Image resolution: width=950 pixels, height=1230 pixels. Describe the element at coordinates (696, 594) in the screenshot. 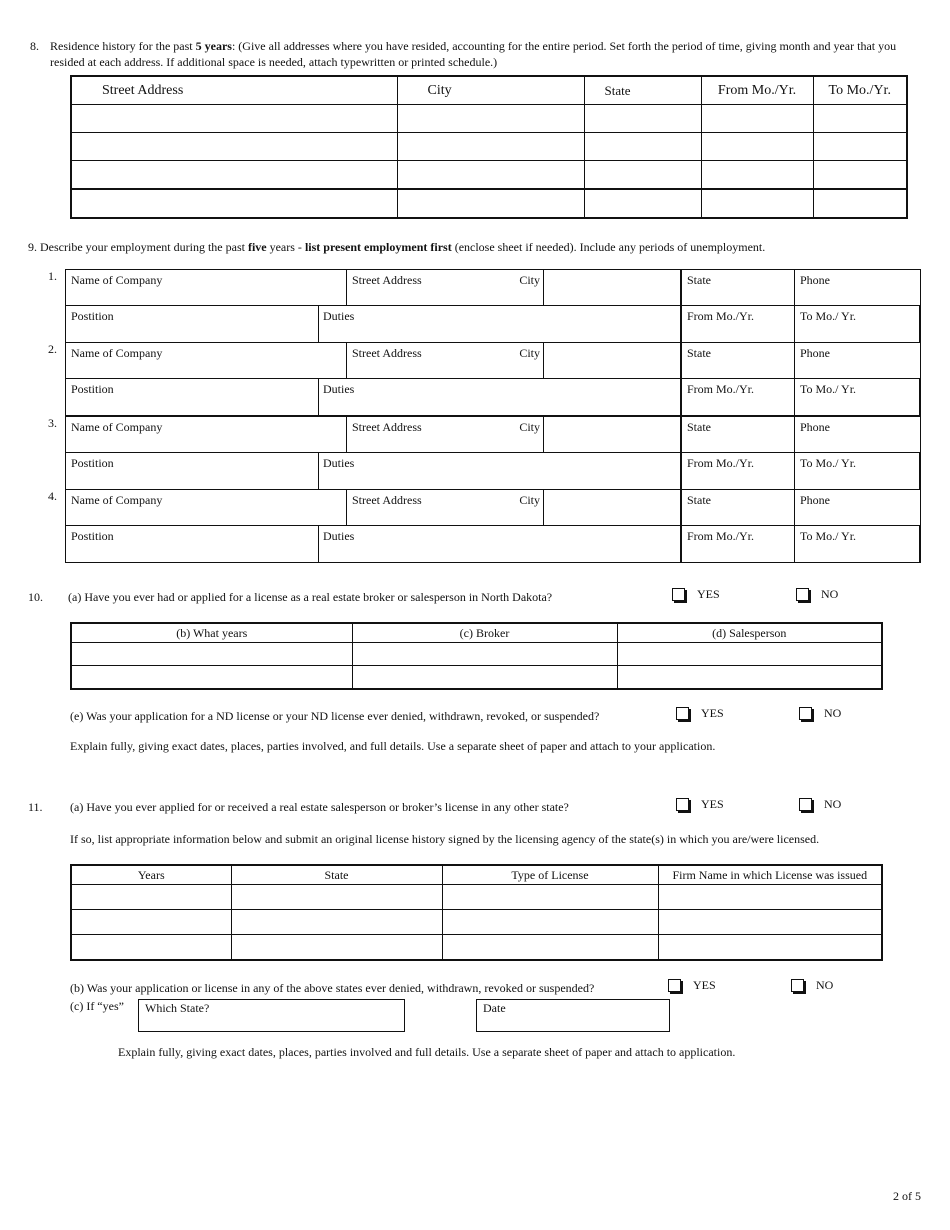

I see `q10a-yes-option: YES` at that location.